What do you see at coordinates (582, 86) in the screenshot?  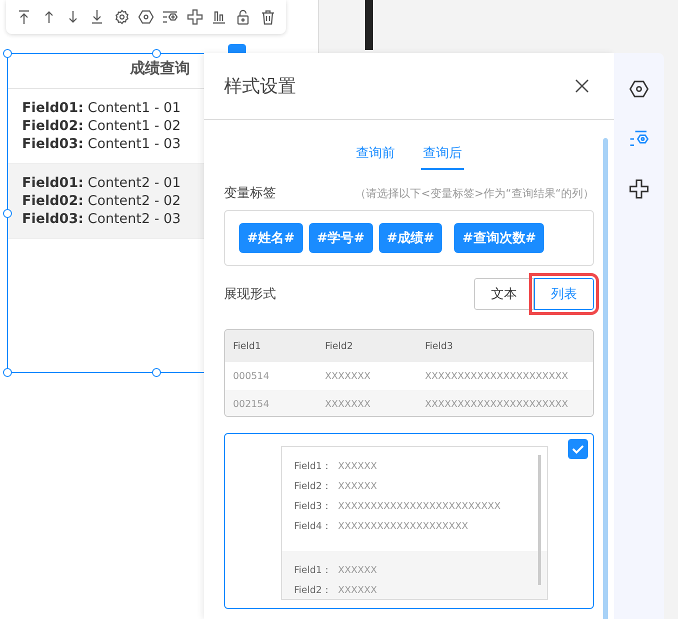 I see `close-icon` at bounding box center [582, 86].